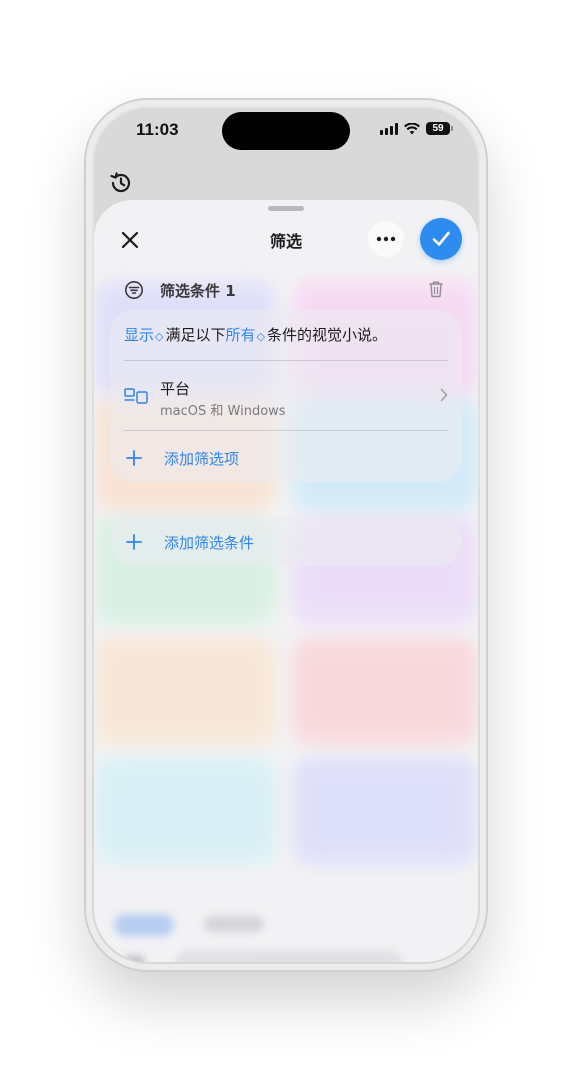 Image resolution: width=571 pixels, height=1080 pixels. I want to click on wifi-icon, so click(412, 128).